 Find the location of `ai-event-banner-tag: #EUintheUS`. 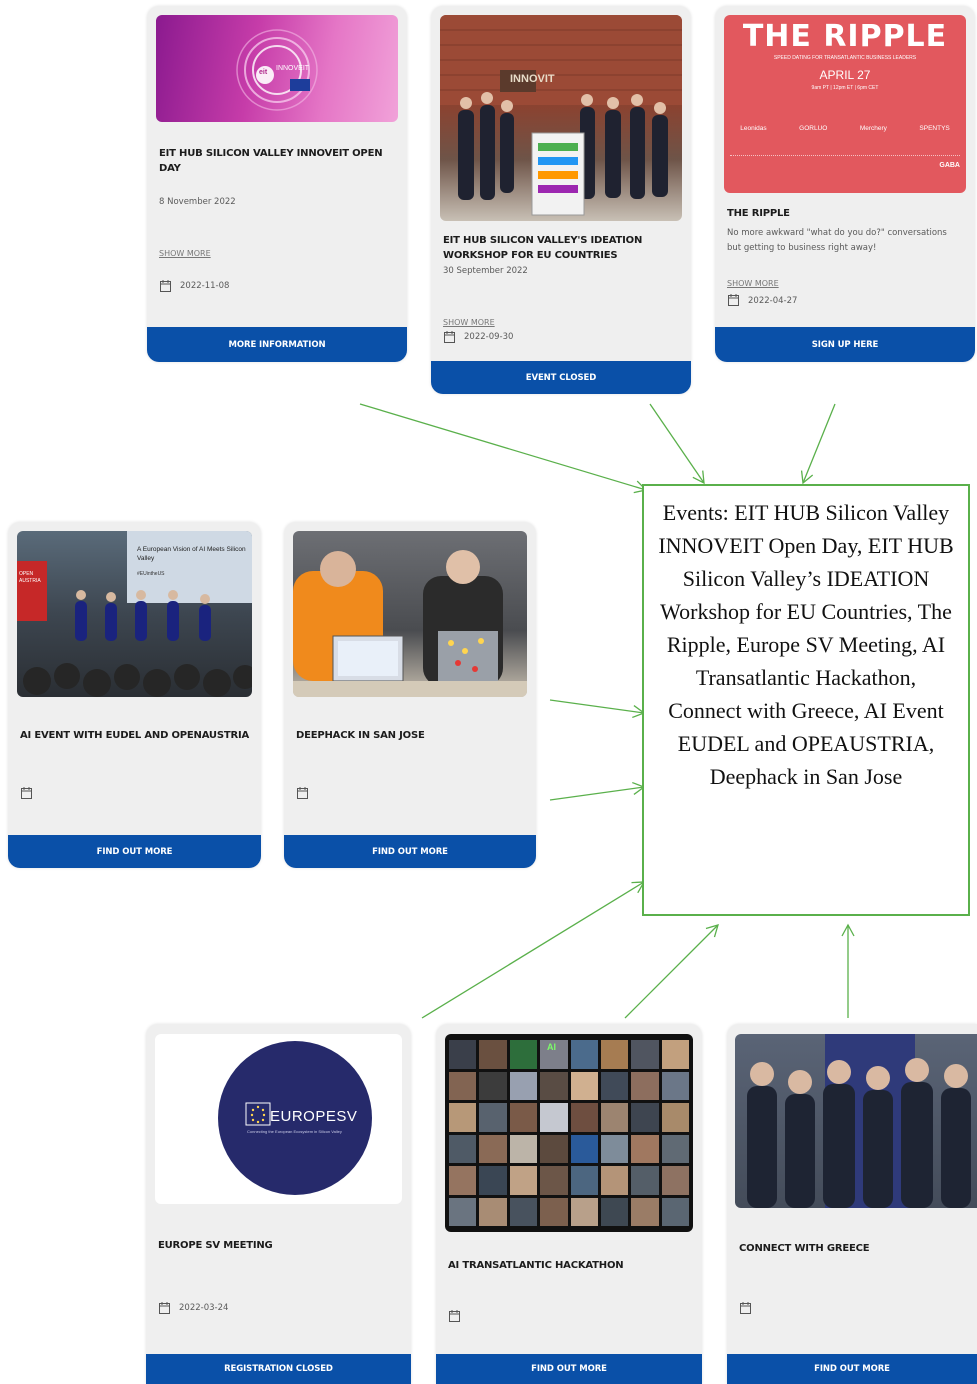

ai-event-banner-tag: #EUintheUS is located at coordinates (151, 574).